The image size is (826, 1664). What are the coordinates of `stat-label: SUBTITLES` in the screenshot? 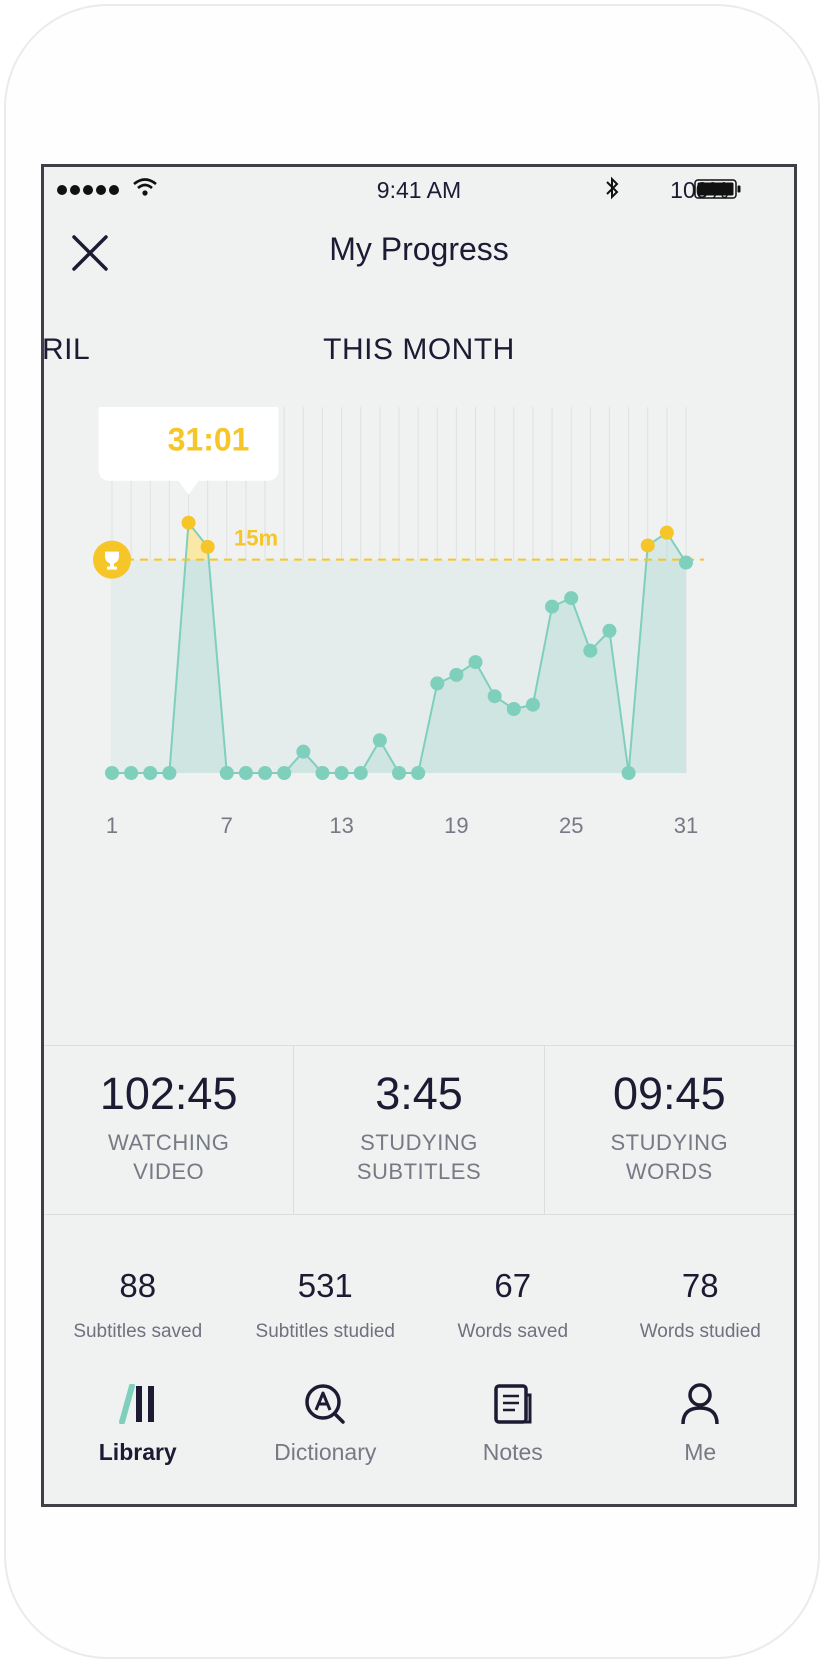 It's located at (419, 1171).